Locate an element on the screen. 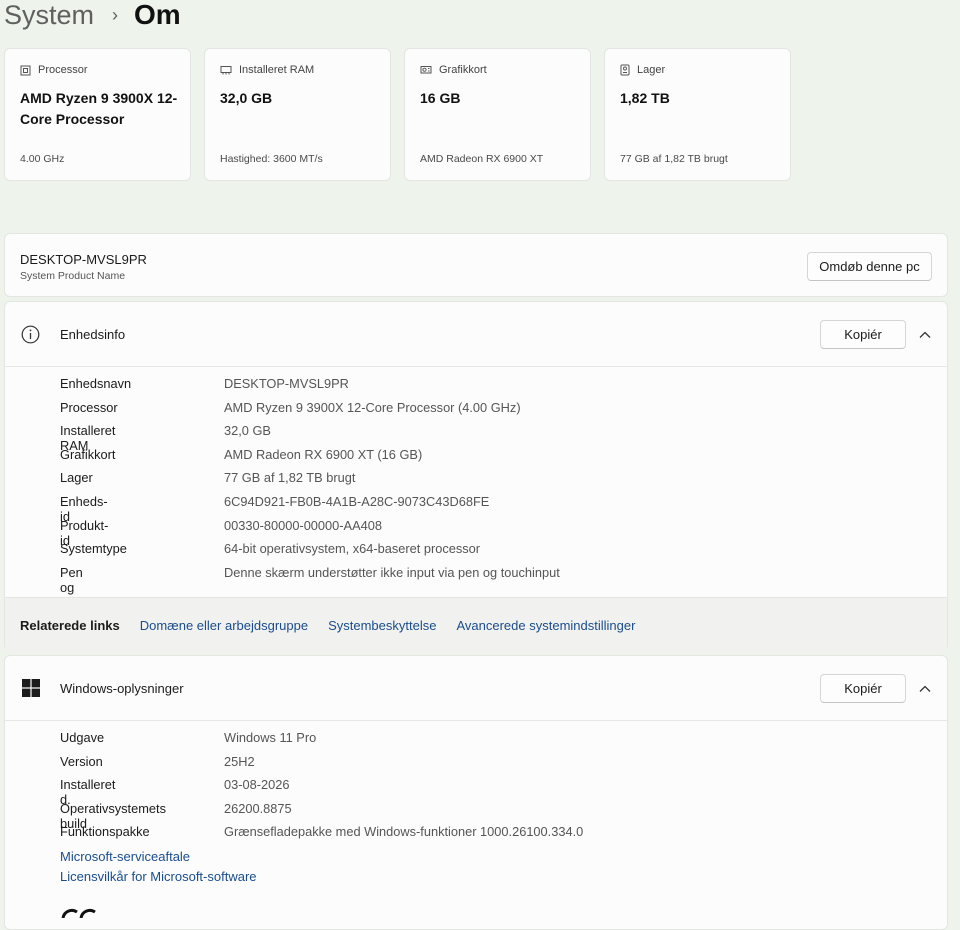 Image resolution: width=960 pixels, height=930 pixels. info-value: 25H2 is located at coordinates (239, 761).